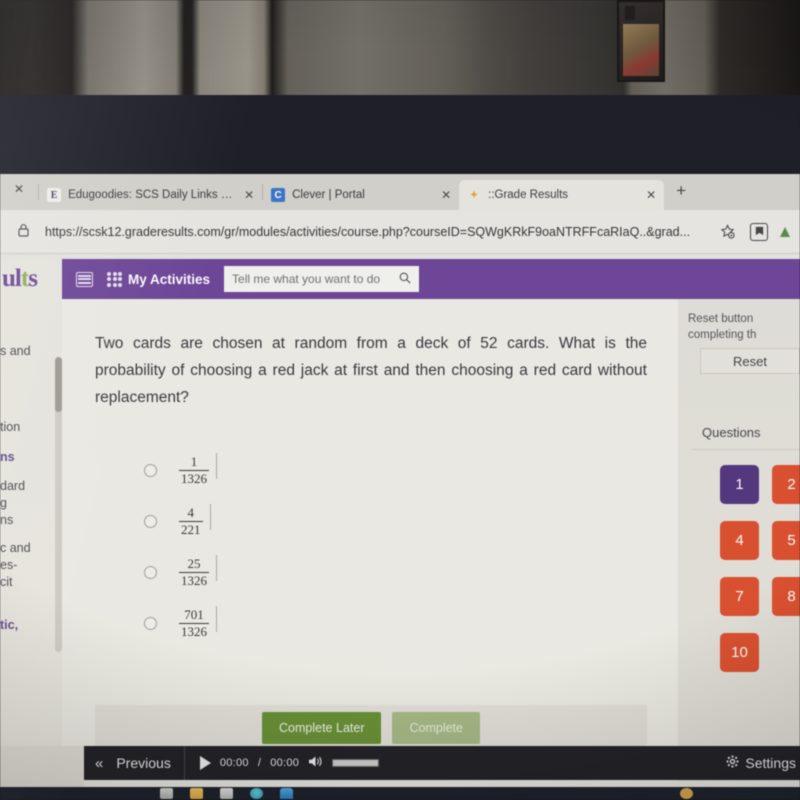  I want to click on complete-later-button: Complete Later, so click(322, 727).